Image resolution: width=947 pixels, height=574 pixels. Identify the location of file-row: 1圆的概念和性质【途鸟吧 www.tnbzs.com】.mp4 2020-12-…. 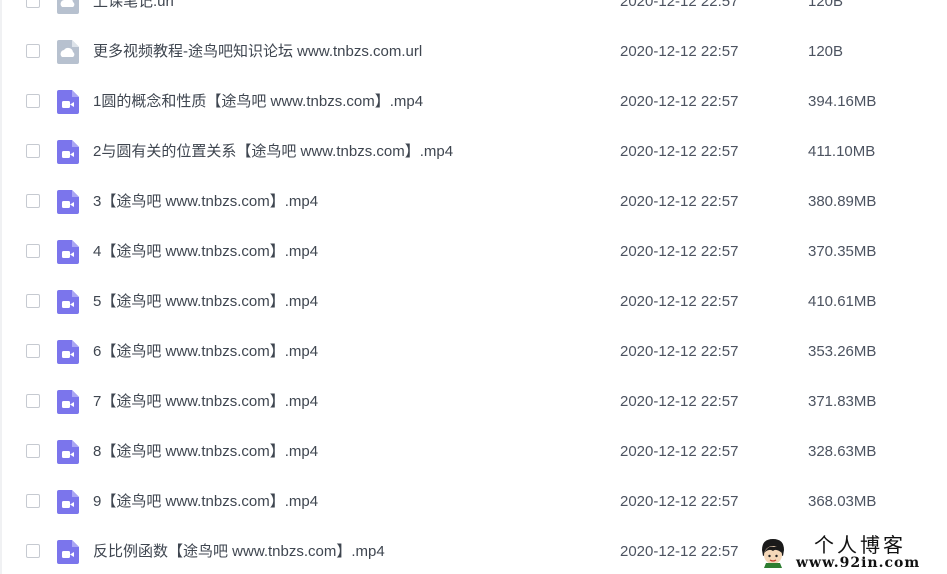
(473, 102).